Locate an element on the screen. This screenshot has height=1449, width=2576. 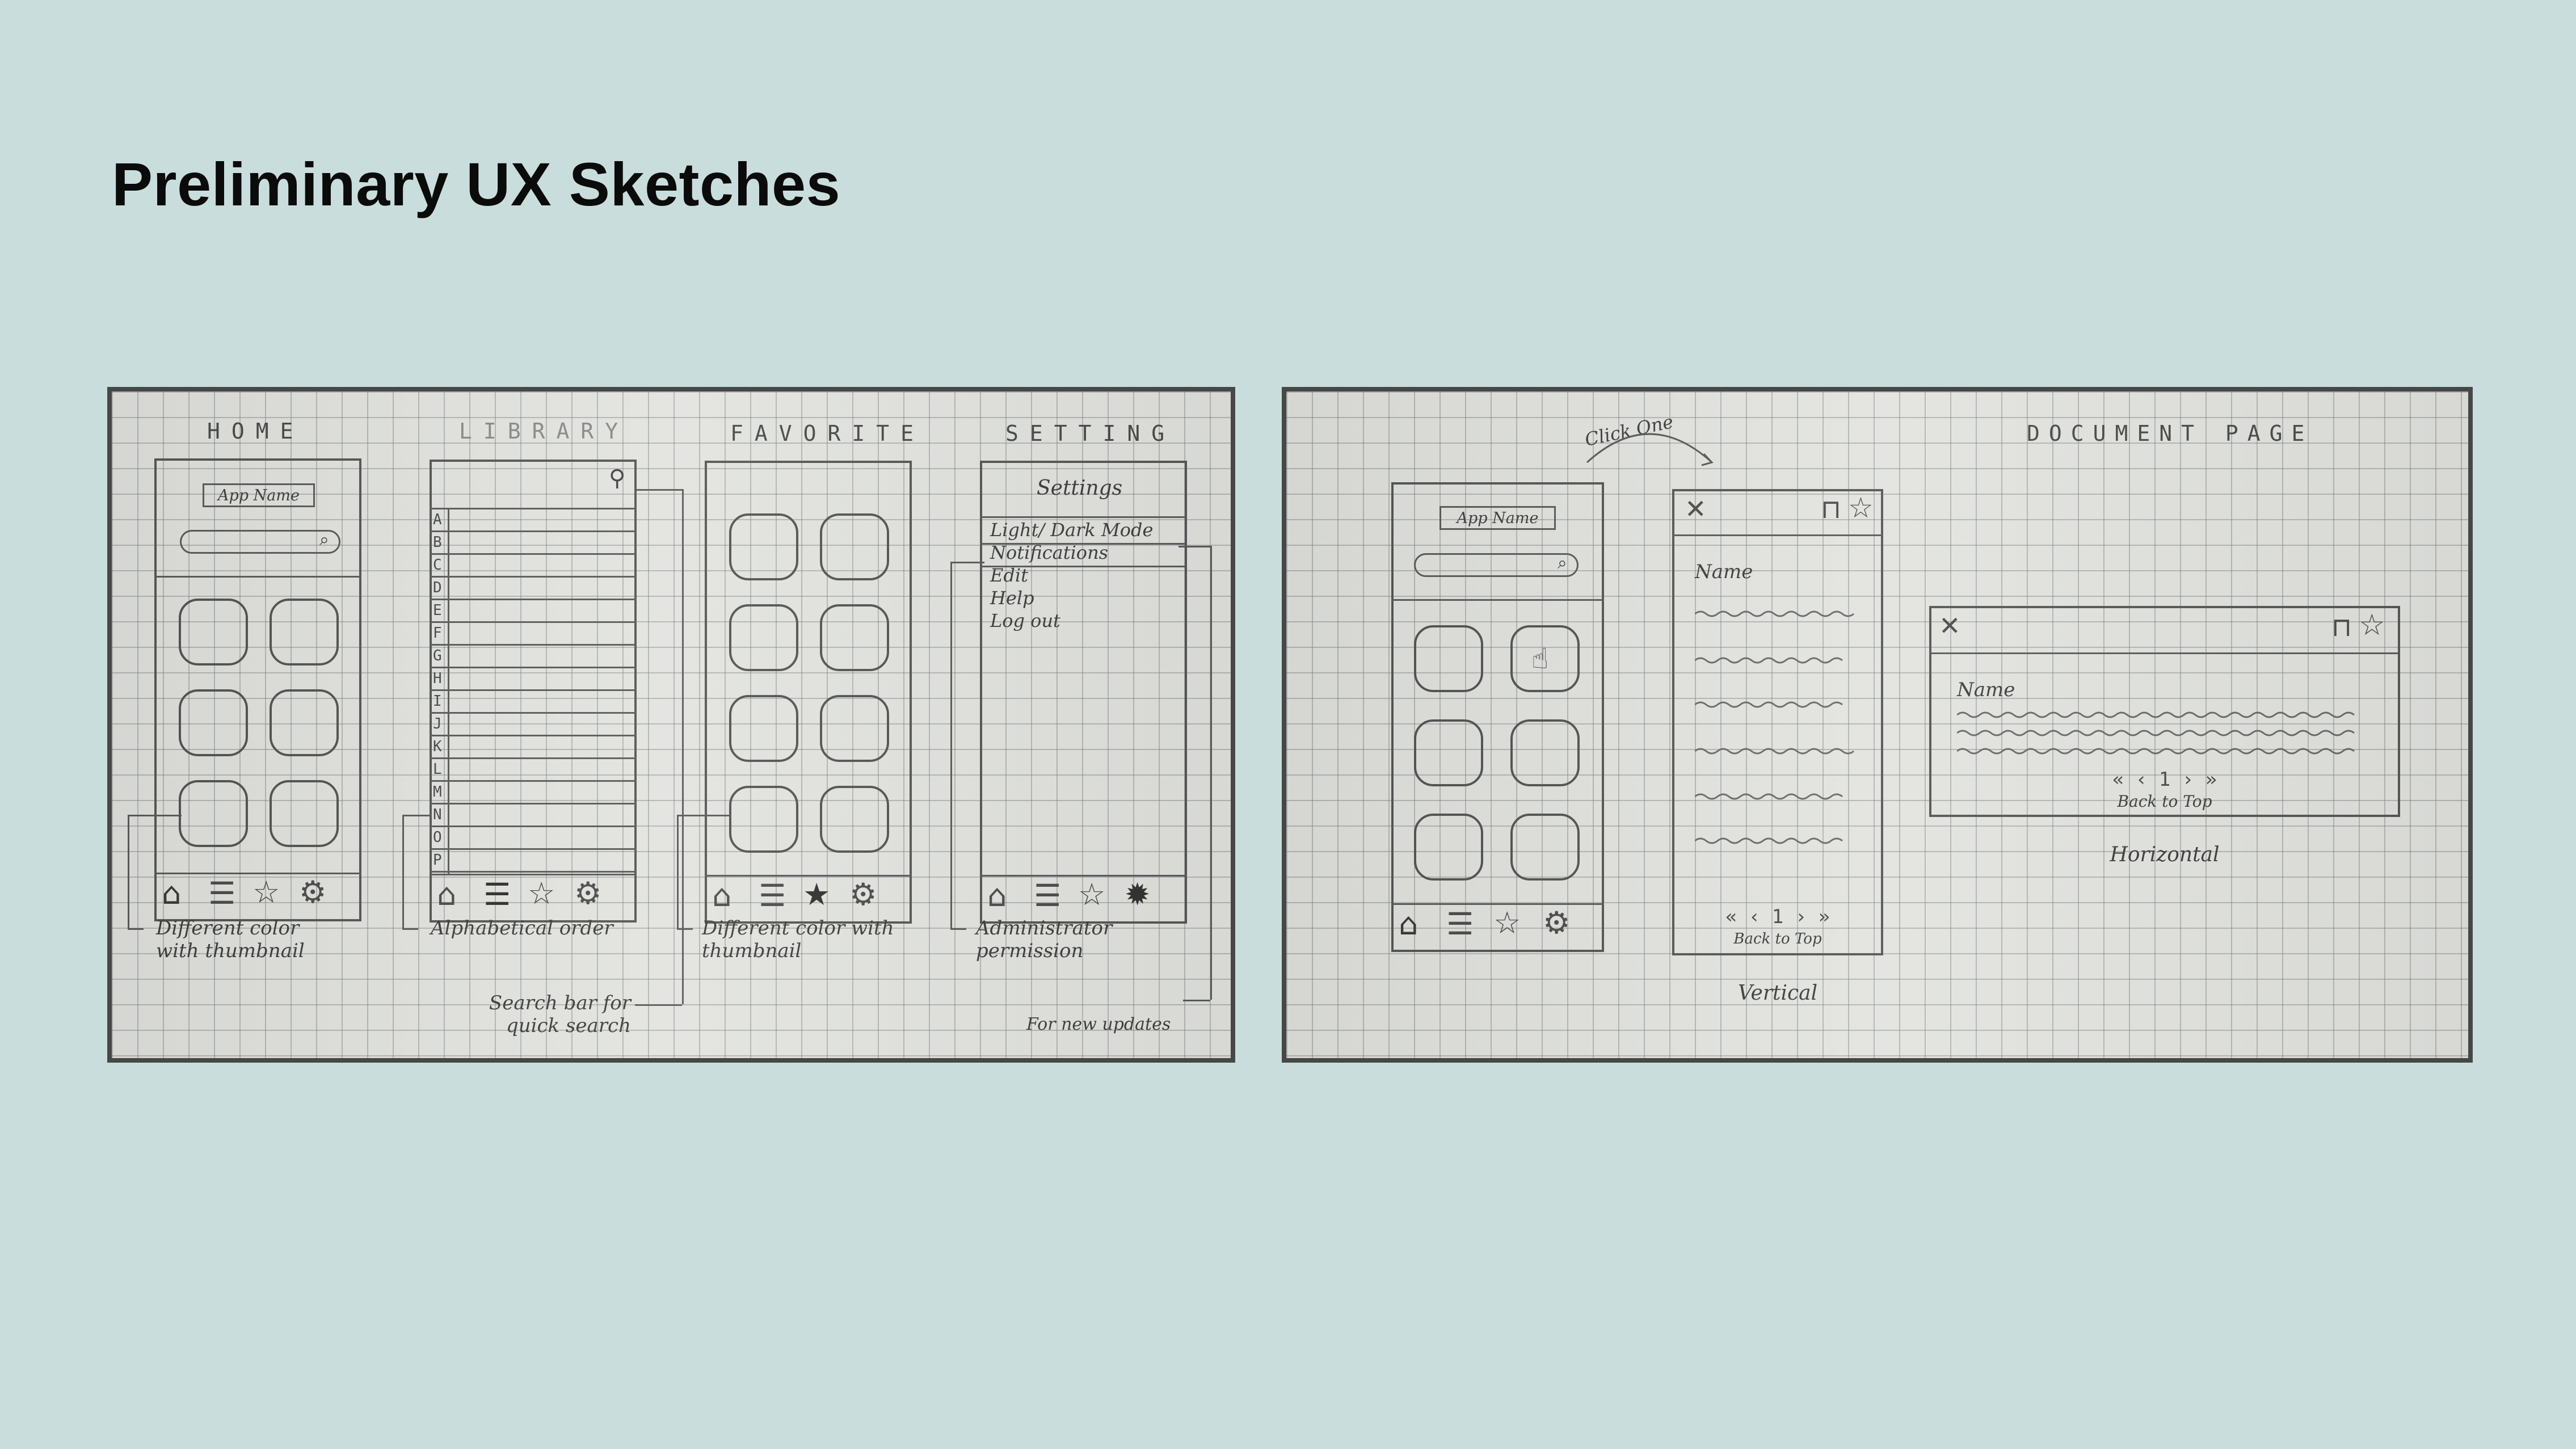
library-letter: N is located at coordinates (437, 814).